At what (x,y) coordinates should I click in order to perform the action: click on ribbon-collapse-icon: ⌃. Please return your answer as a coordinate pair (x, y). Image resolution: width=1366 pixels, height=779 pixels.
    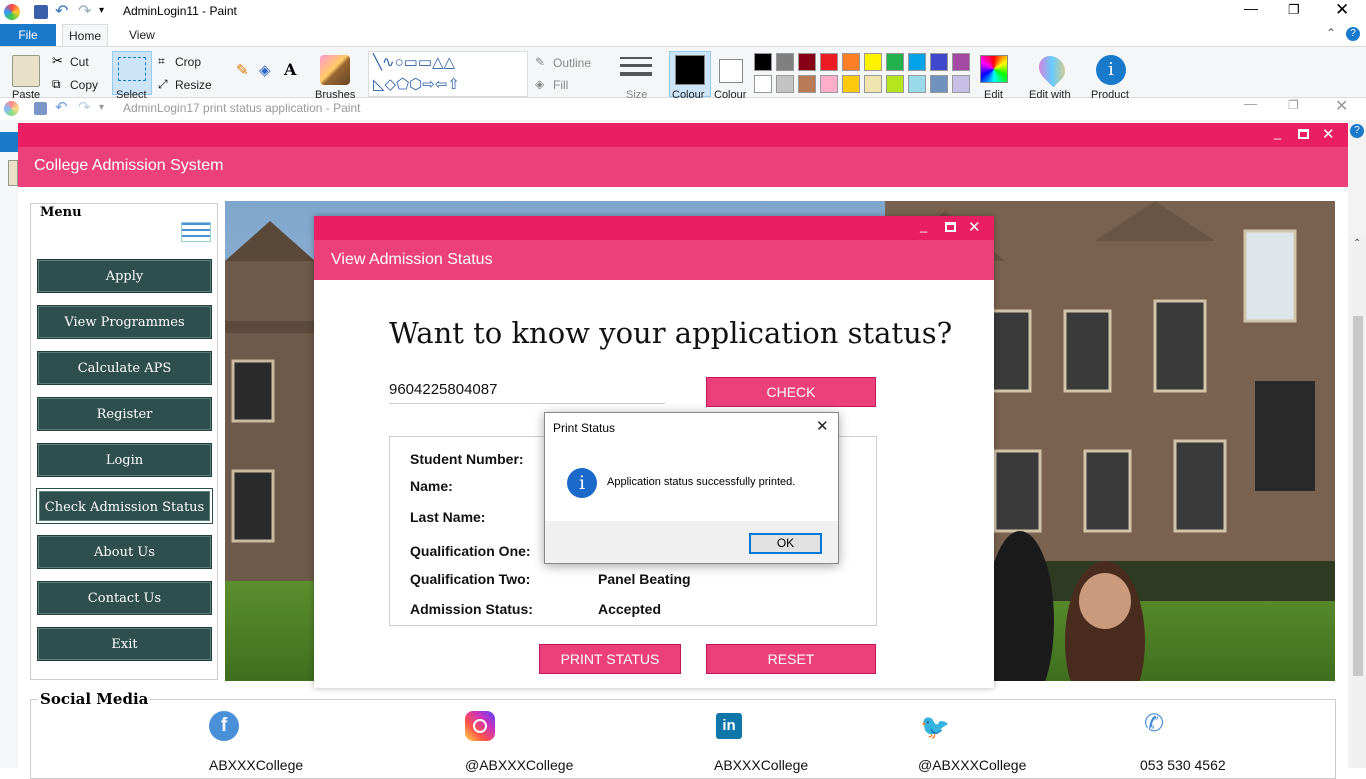
    Looking at the image, I should click on (1331, 33).